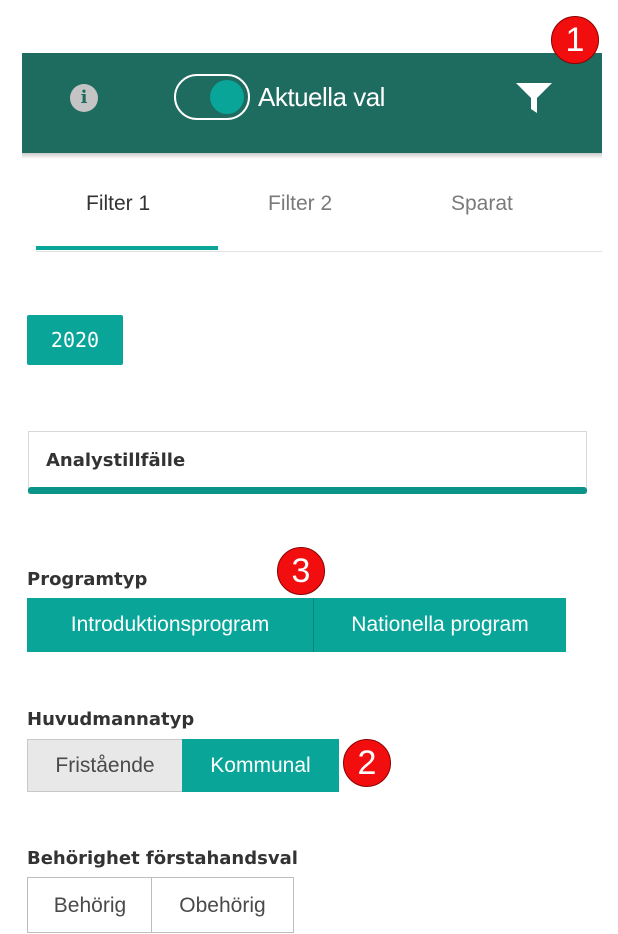  I want to click on programtyp-label: Programtyp, so click(87, 579).